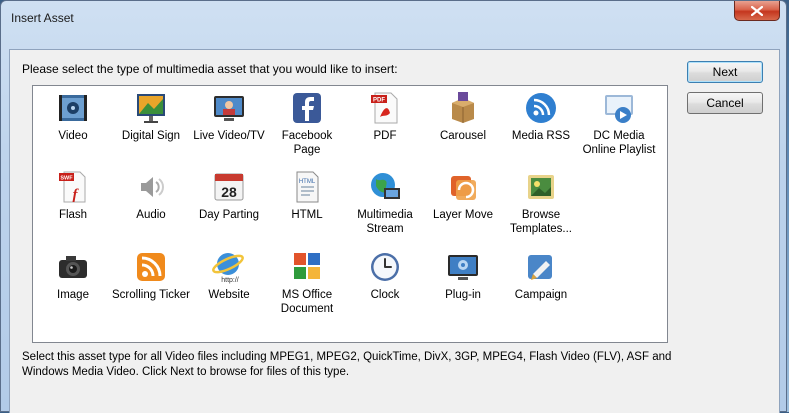 Image resolution: width=789 pixels, height=413 pixels. I want to click on asset-label: DC Media Online Playlist, so click(619, 143).